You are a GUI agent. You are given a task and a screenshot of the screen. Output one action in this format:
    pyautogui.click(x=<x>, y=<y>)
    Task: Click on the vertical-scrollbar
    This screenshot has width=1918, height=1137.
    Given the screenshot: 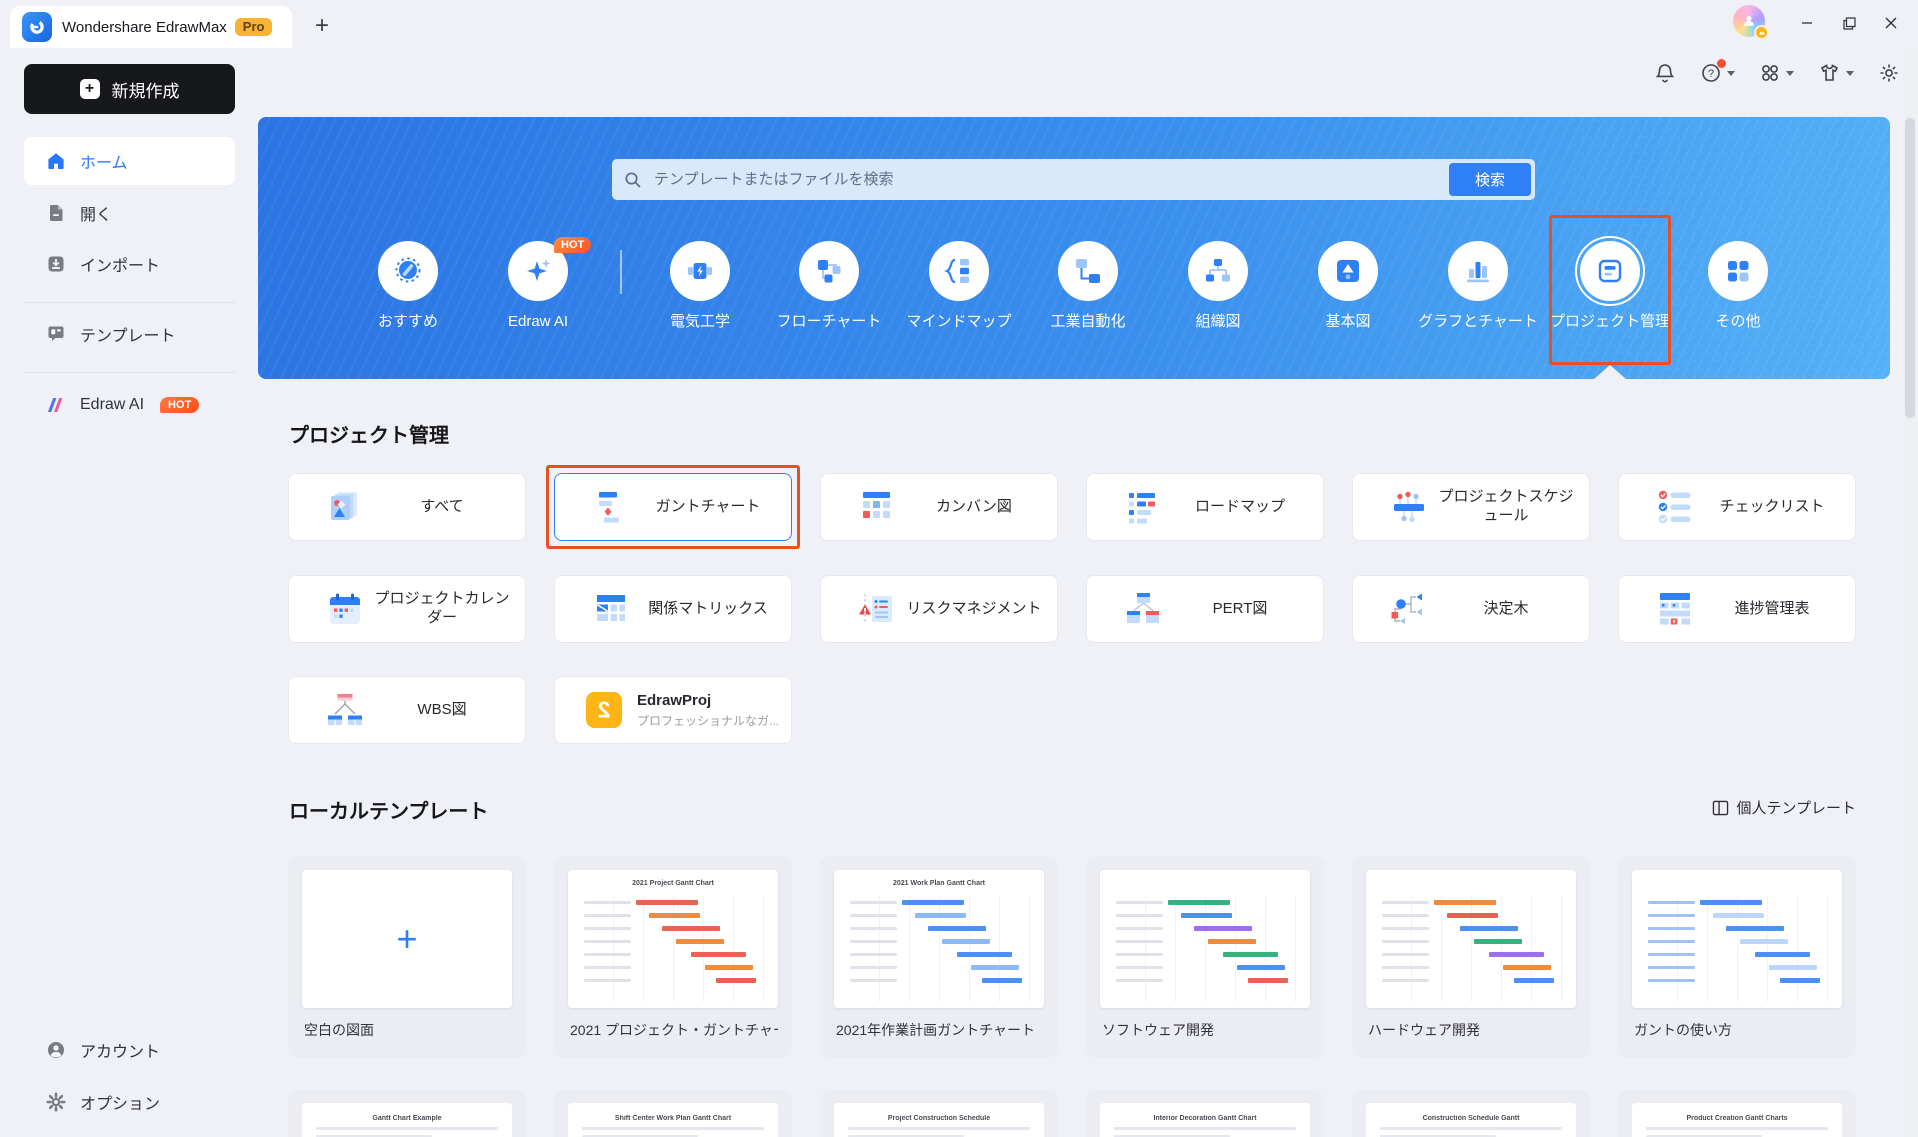 What is the action you would take?
    pyautogui.click(x=1910, y=592)
    